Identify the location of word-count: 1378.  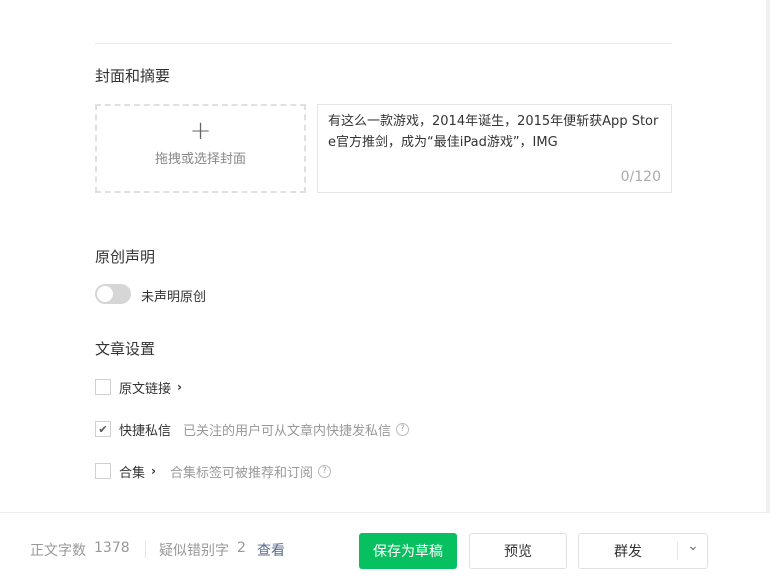
(112, 548).